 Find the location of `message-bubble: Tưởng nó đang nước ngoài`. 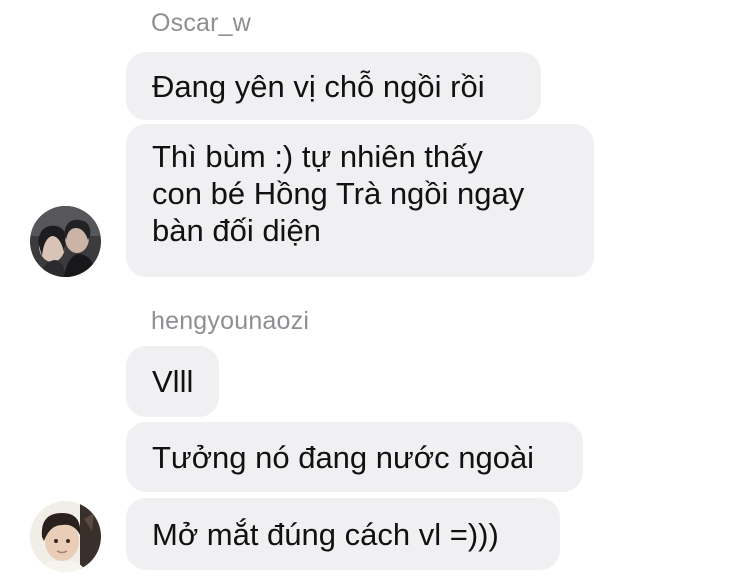

message-bubble: Tưởng nó đang nước ngoài is located at coordinates (354, 457).